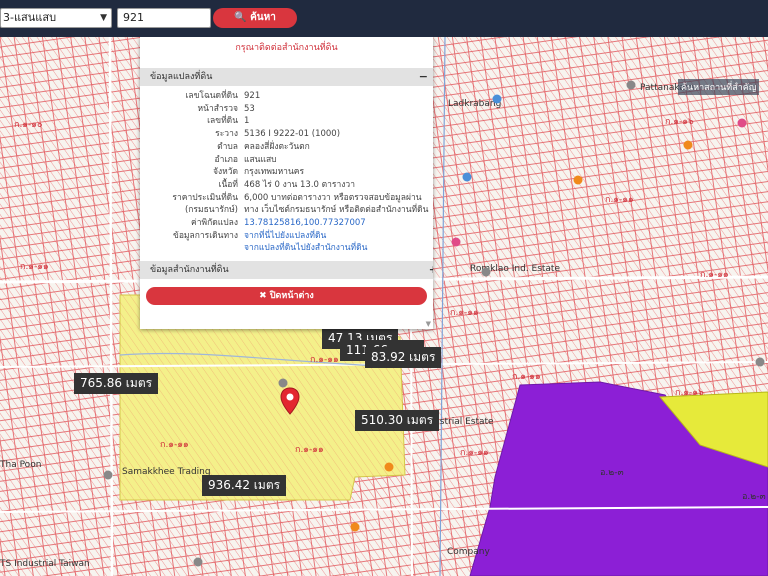  What do you see at coordinates (205, 197) in the screenshot?
I see `detail-key: ราคาประเมินที่ดิน` at bounding box center [205, 197].